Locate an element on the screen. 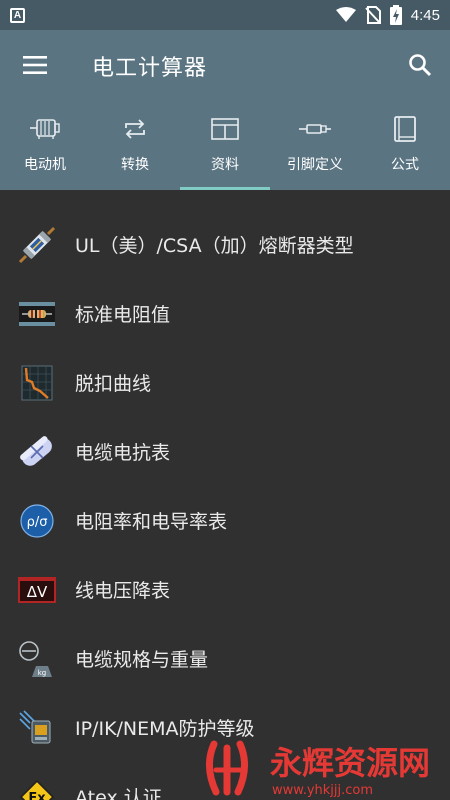  hamburger-menu-icon is located at coordinates (35, 65).